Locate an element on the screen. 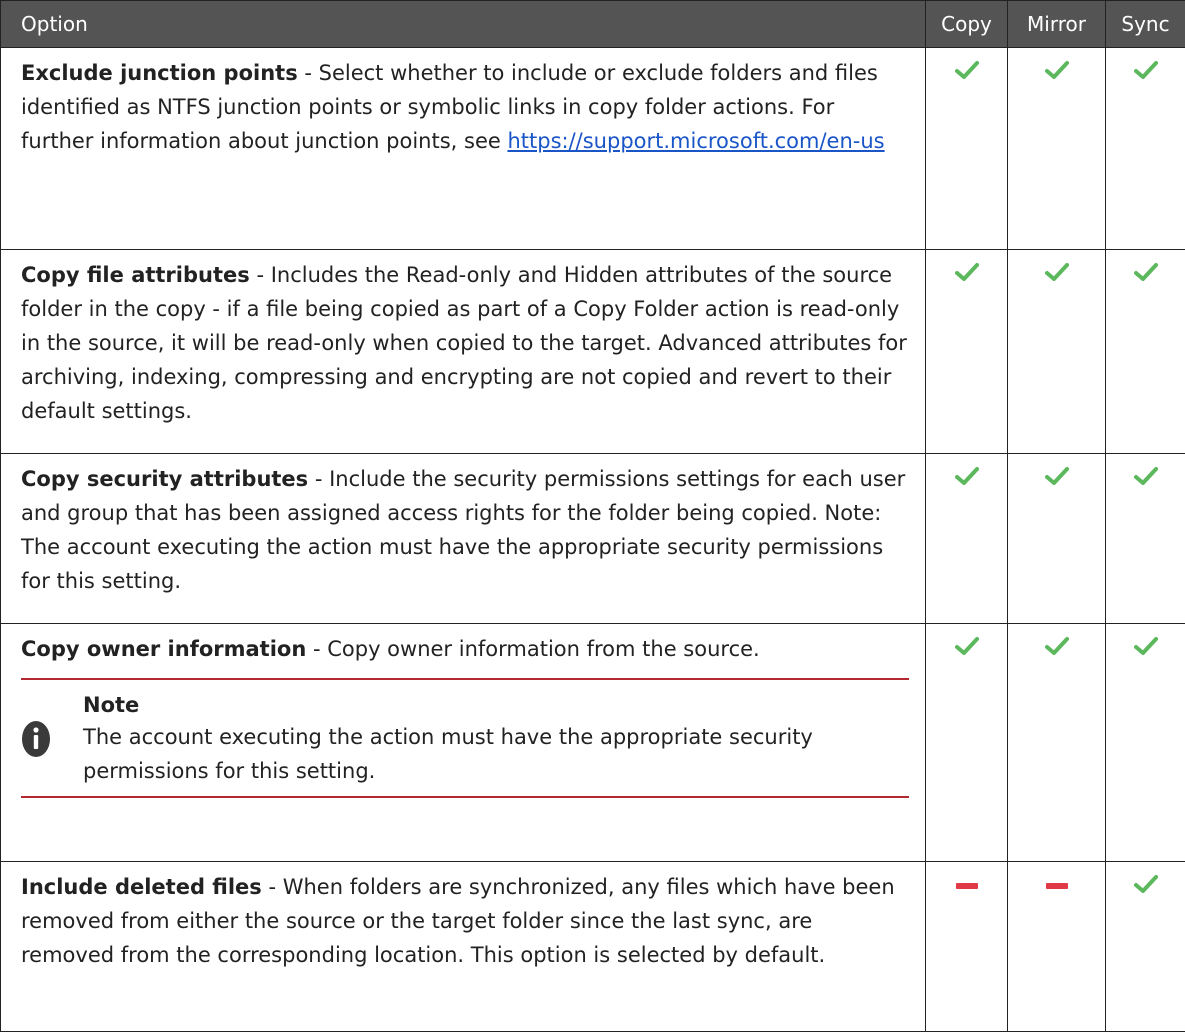 Image resolution: width=1185 pixels, height=1033 pixels. header-mirror: Mirror is located at coordinates (1056, 24).